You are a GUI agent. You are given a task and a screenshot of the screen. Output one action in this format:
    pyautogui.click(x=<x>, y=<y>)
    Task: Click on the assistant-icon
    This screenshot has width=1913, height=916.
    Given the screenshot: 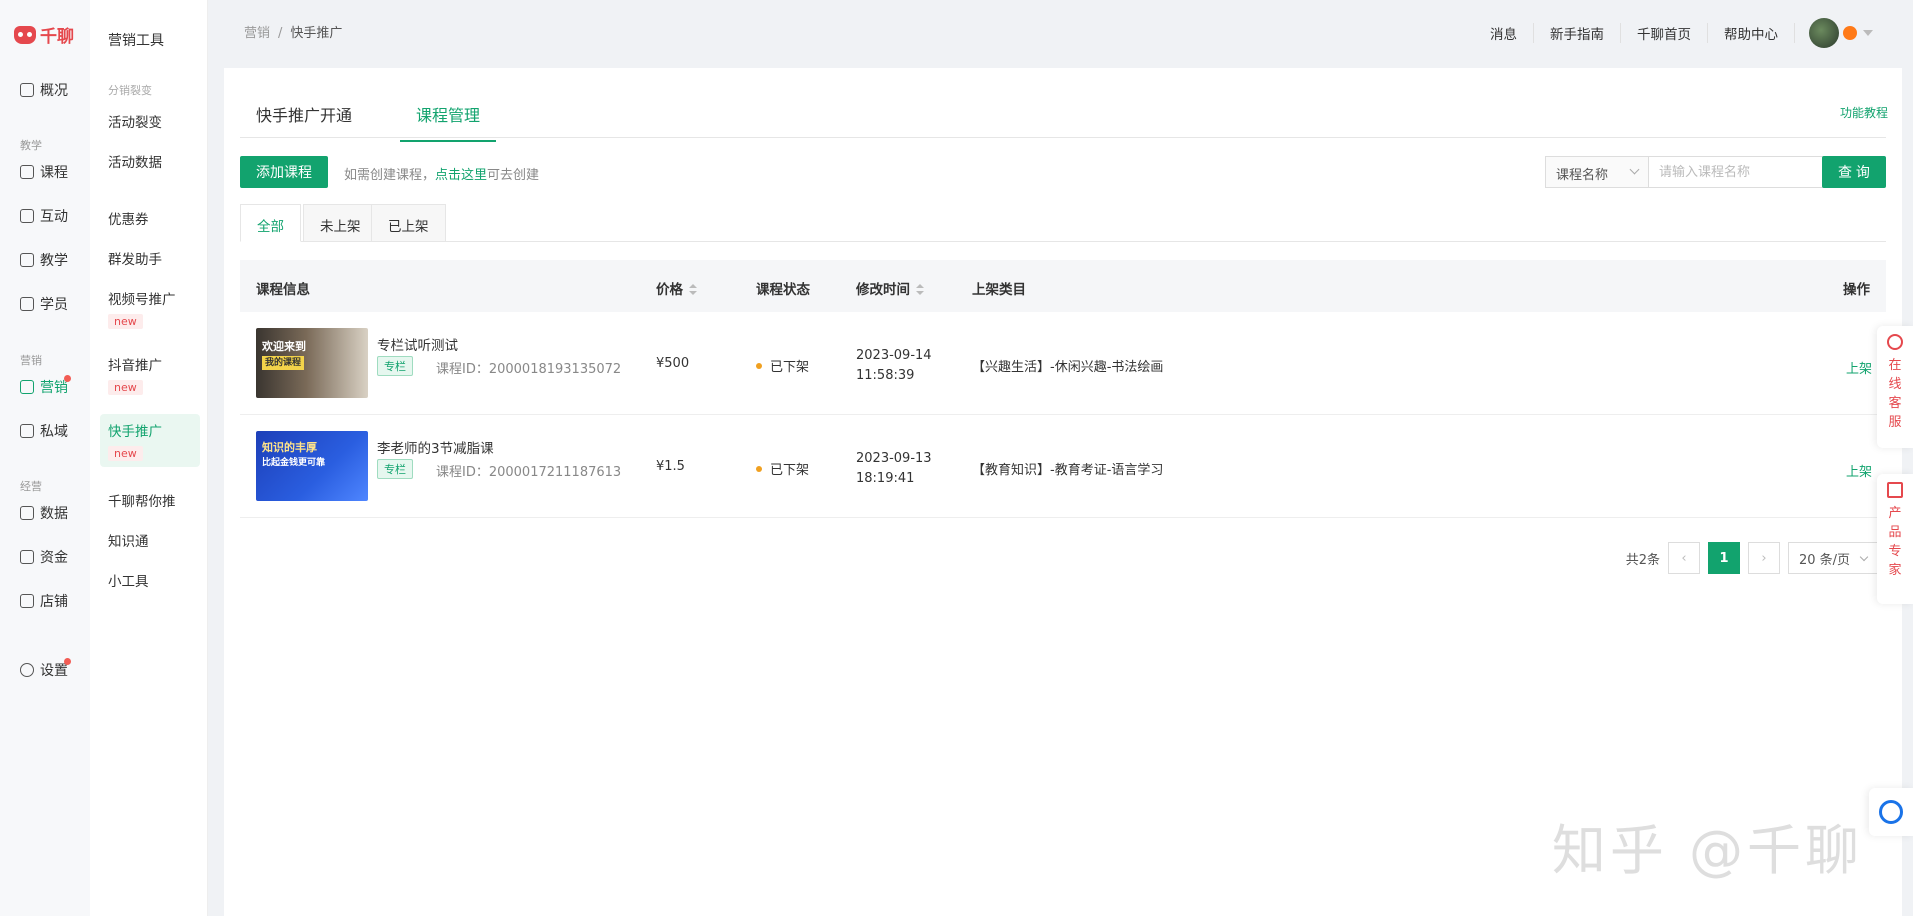 What is the action you would take?
    pyautogui.click(x=1891, y=812)
    